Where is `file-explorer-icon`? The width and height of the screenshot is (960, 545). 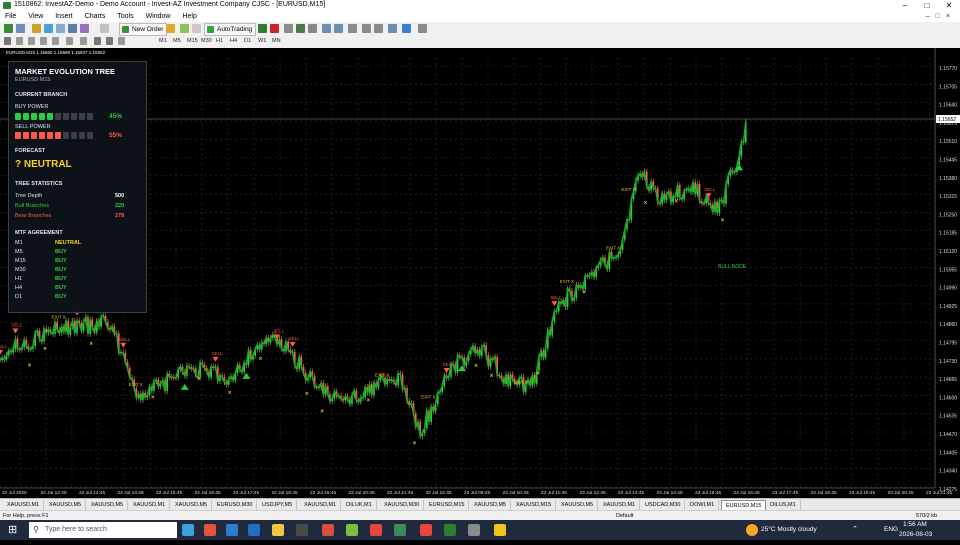
file-explorer-icon is located at coordinates (278, 530).